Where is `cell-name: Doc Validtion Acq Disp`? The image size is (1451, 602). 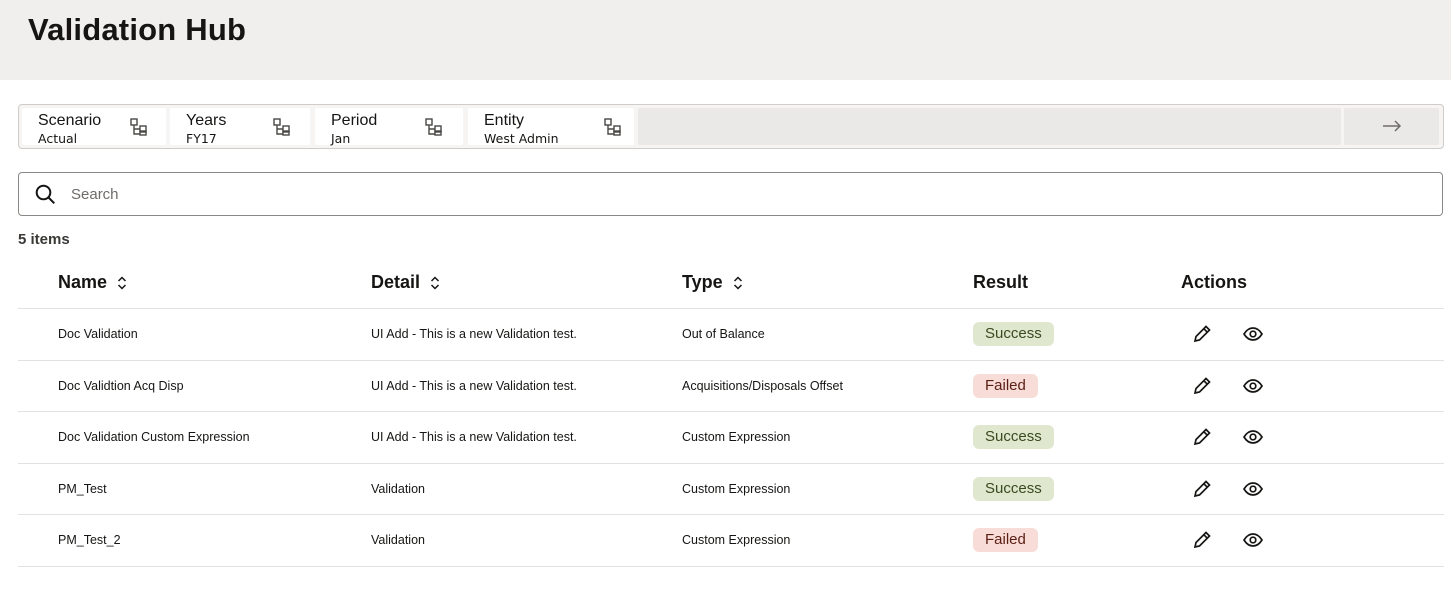 cell-name: Doc Validtion Acq Disp is located at coordinates (121, 385).